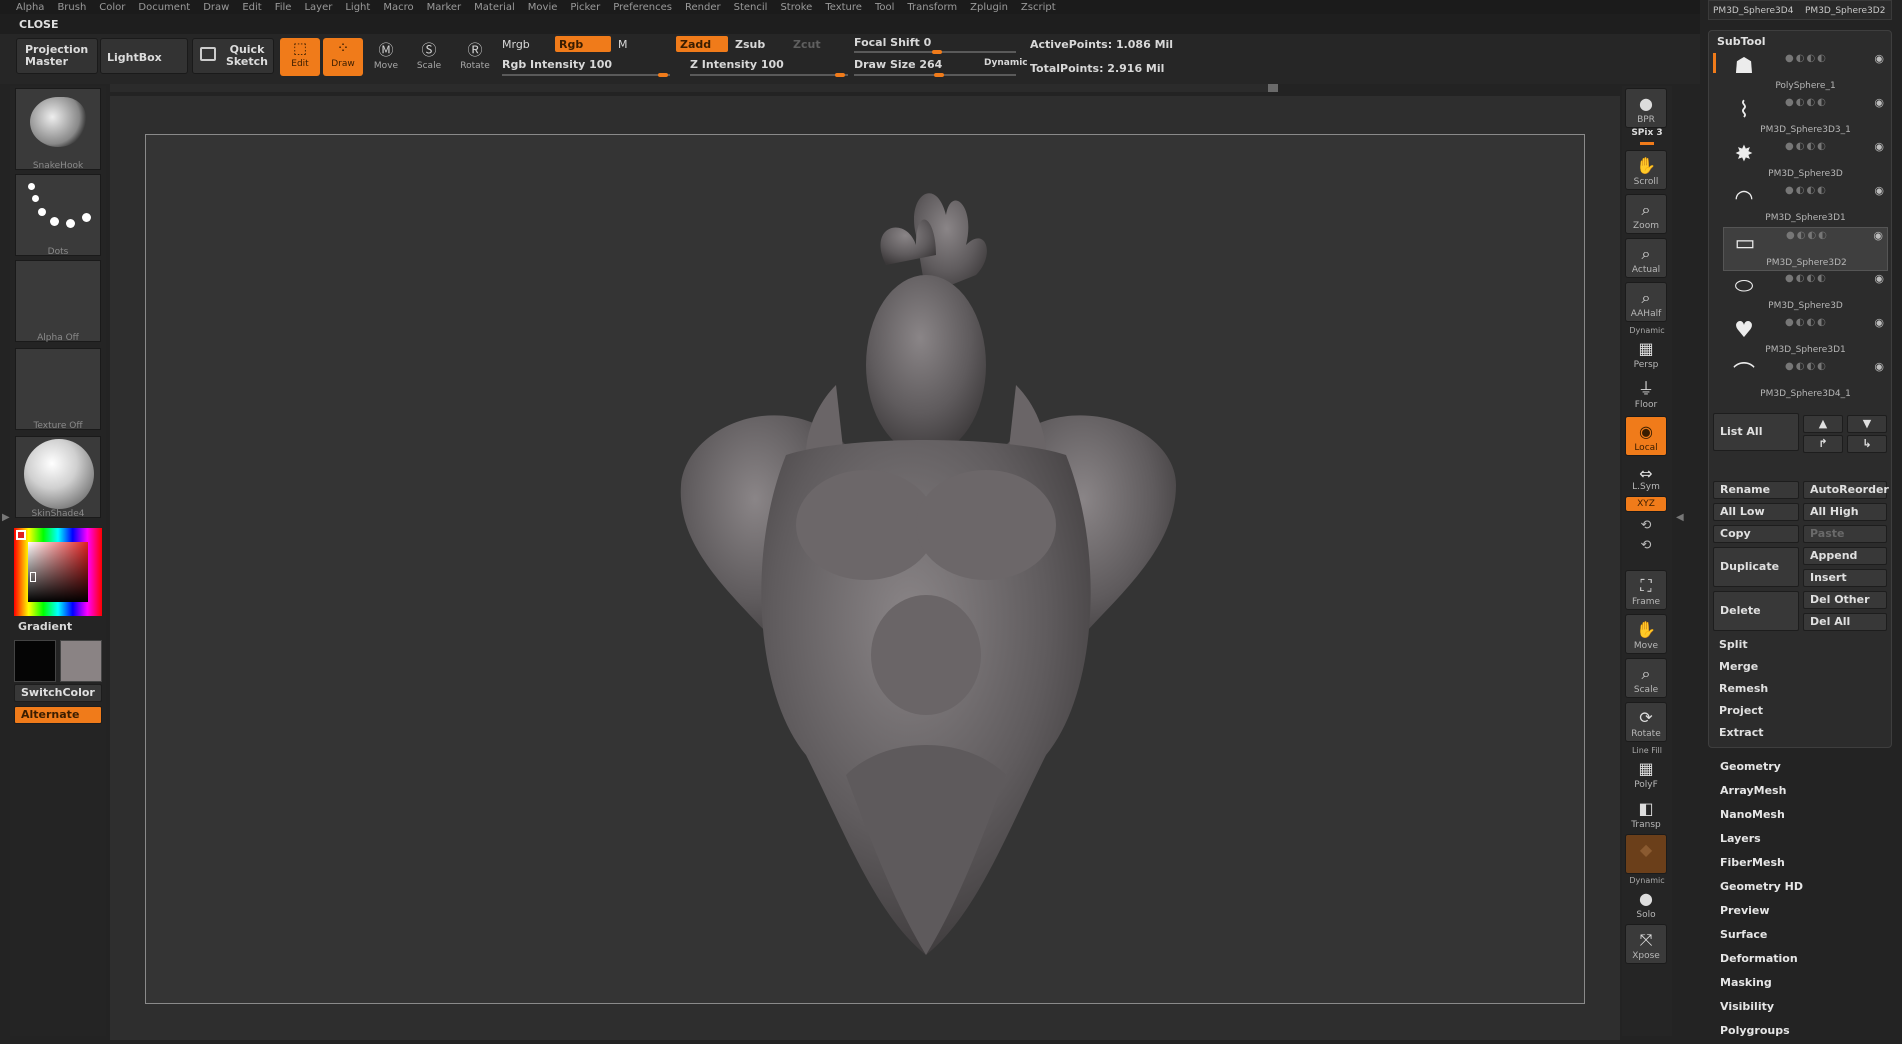  Describe the element at coordinates (1747, 1006) in the screenshot. I see `menu-visibility: Visibility` at that location.